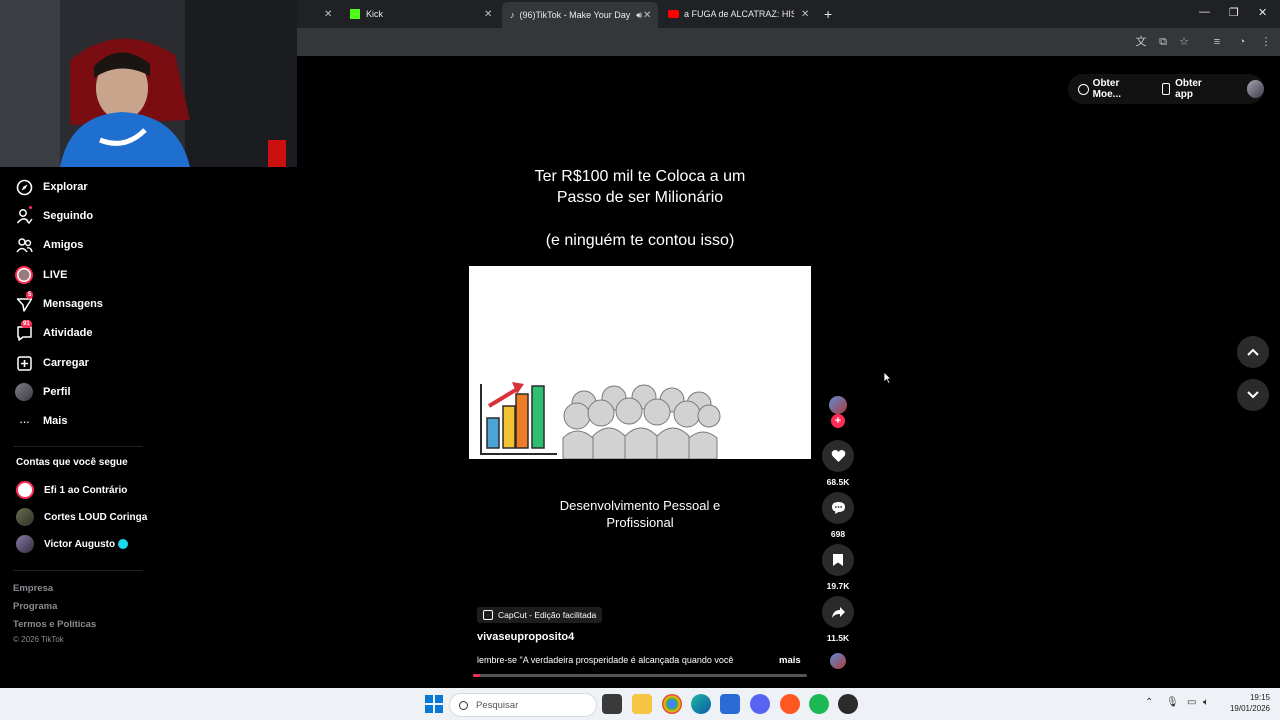 This screenshot has width=1280, height=720. I want to click on verified-badge-icon, so click(123, 544).